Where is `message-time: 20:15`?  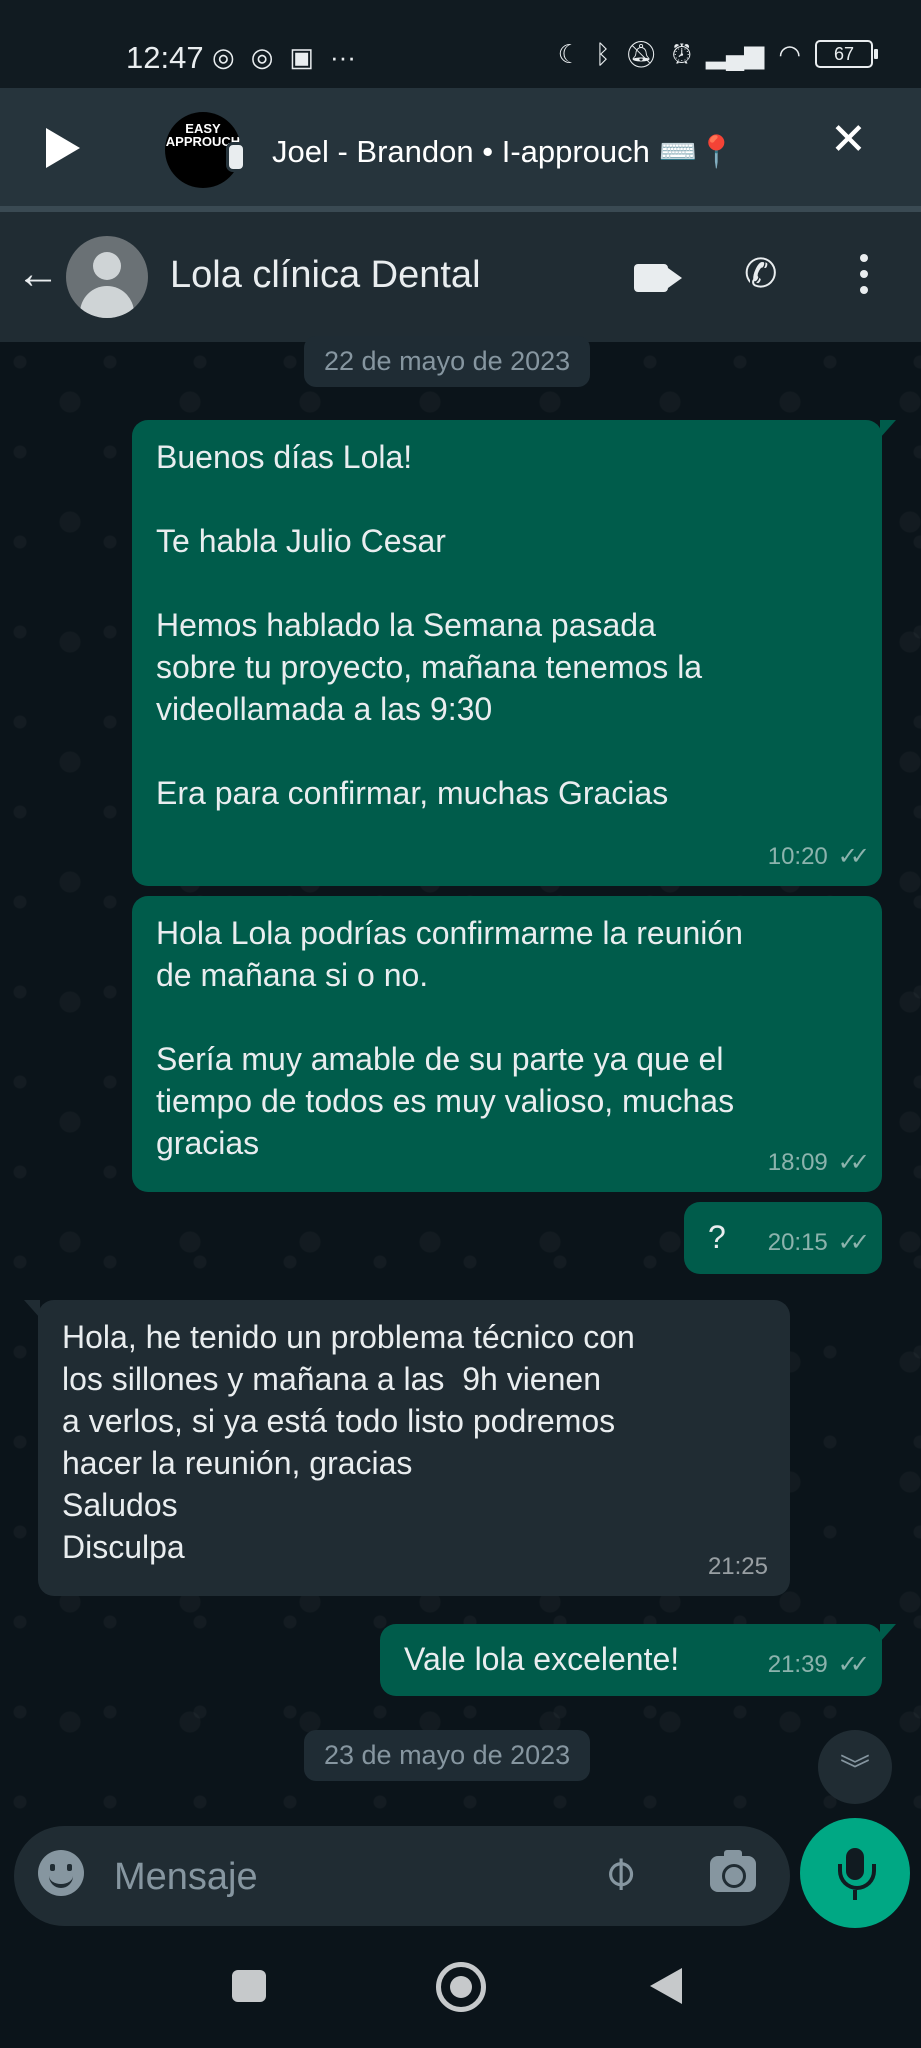 message-time: 20:15 is located at coordinates (797, 1242).